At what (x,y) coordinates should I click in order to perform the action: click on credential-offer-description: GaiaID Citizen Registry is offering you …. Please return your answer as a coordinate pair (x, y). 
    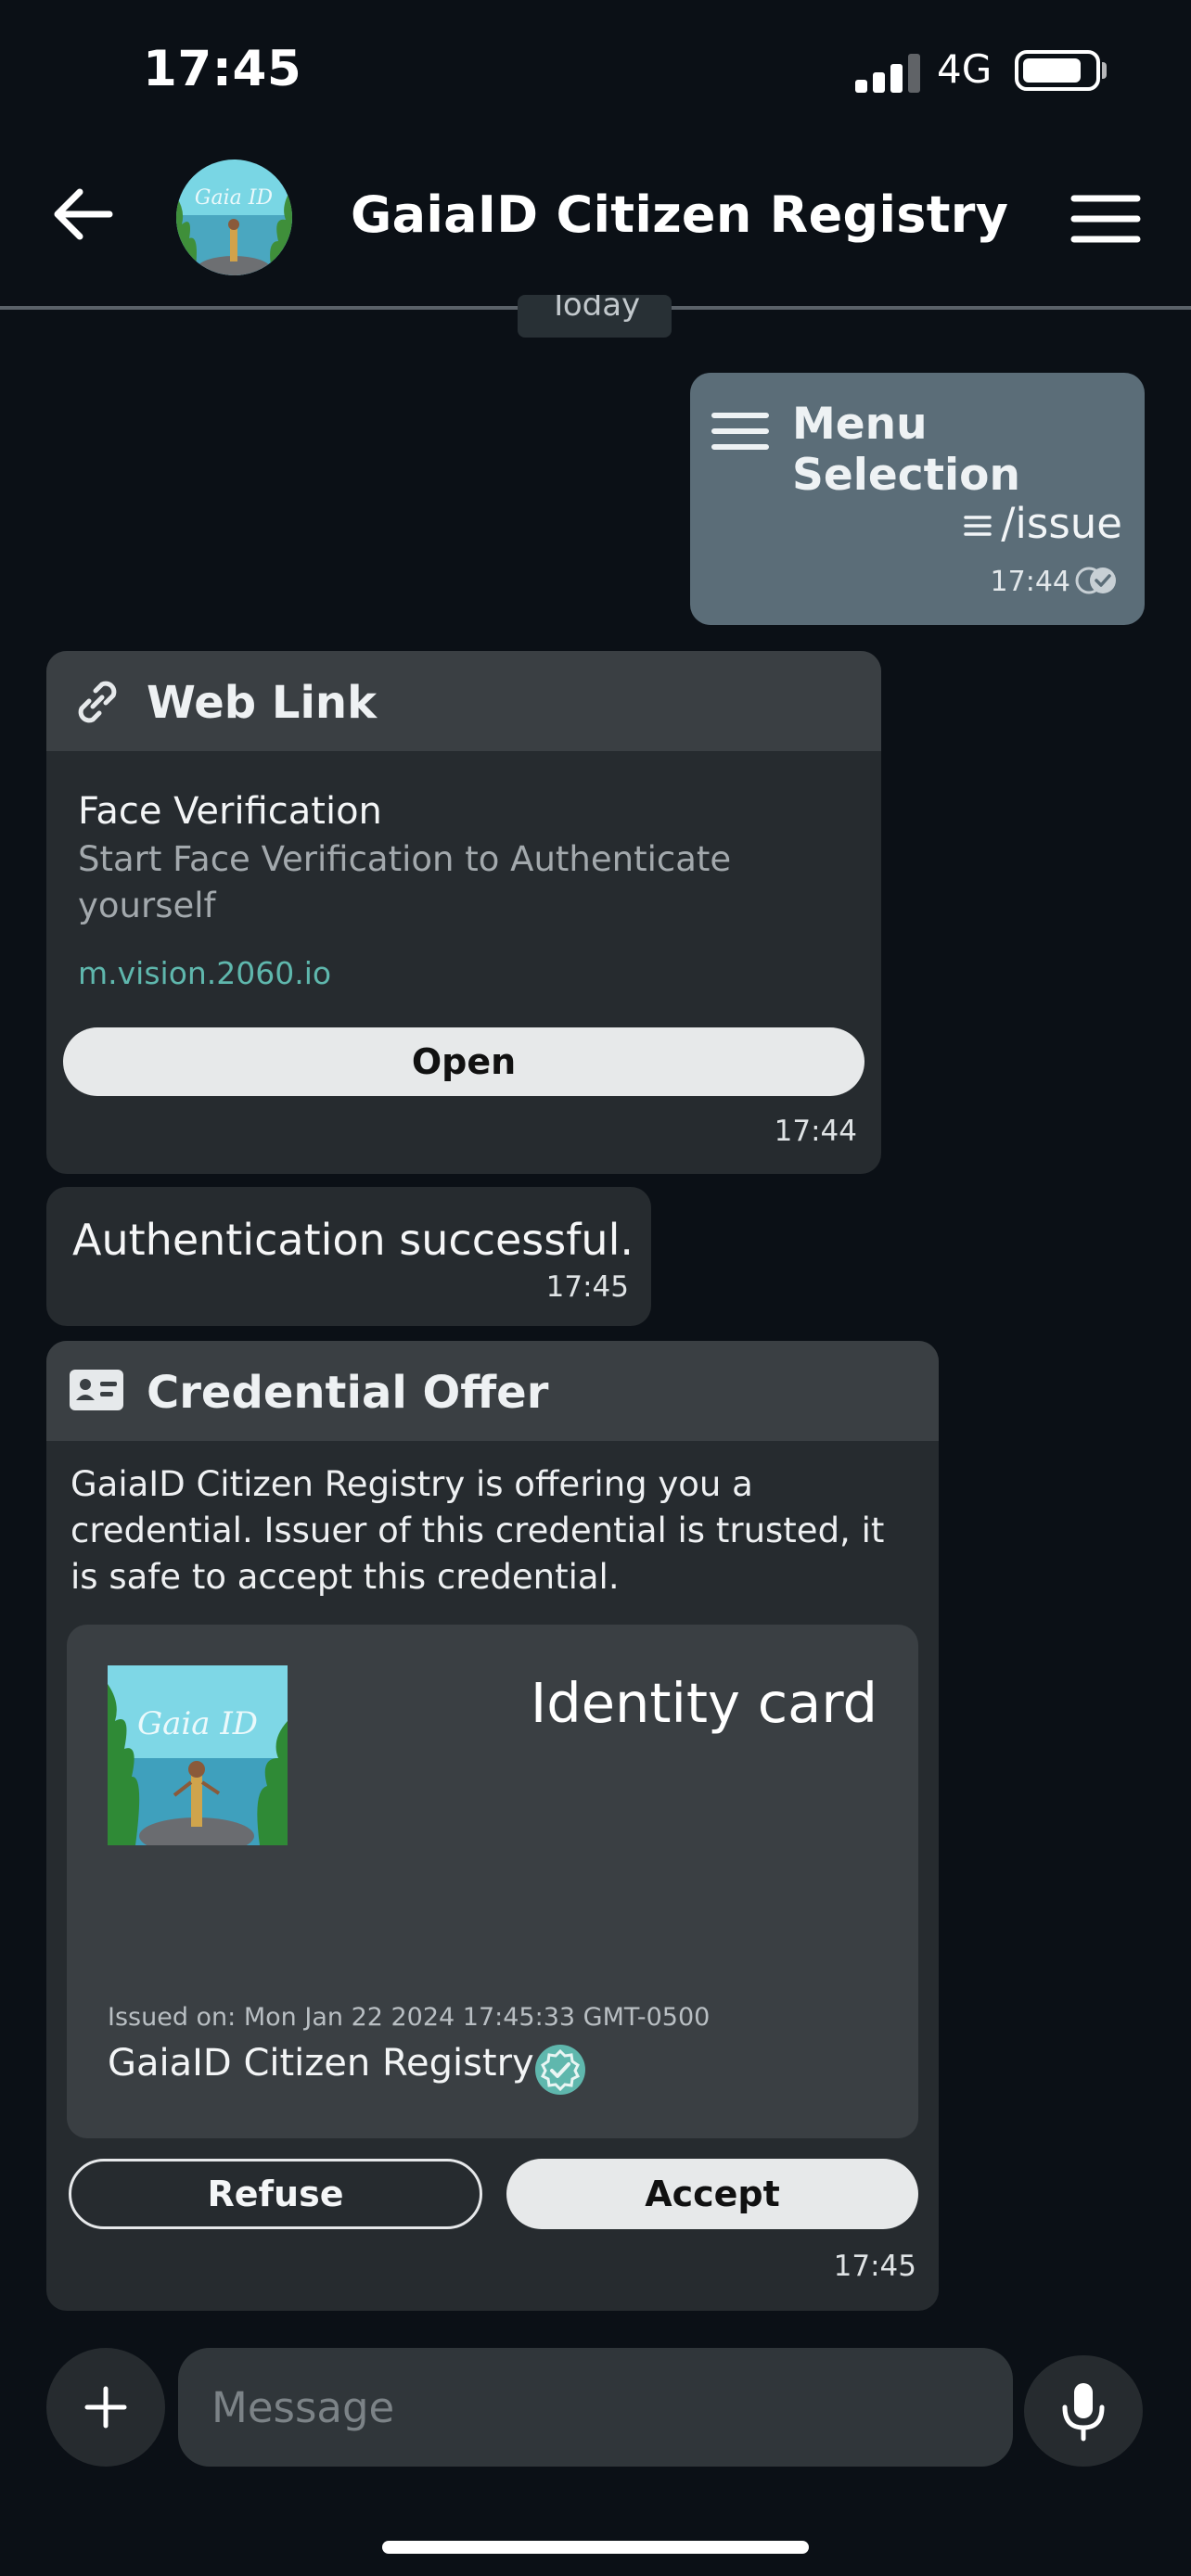
    Looking at the image, I should click on (477, 1531).